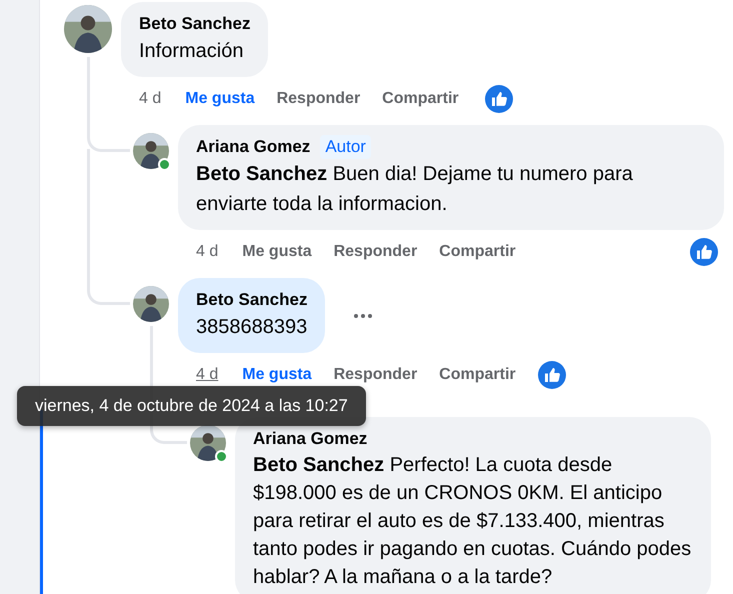 The width and height of the screenshot is (733, 594). I want to click on comment-text: Información, so click(191, 51).